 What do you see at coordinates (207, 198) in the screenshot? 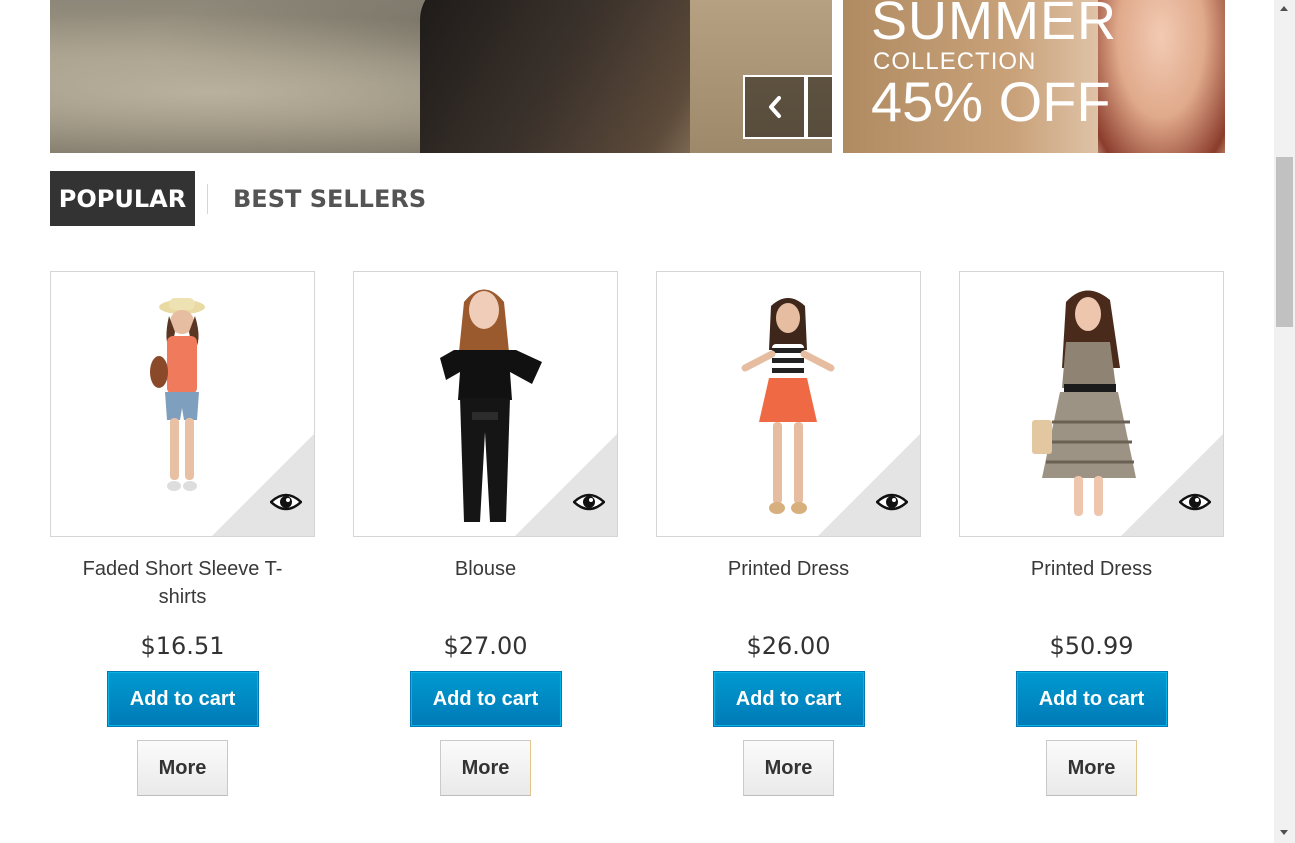
I see `tab-divider` at bounding box center [207, 198].